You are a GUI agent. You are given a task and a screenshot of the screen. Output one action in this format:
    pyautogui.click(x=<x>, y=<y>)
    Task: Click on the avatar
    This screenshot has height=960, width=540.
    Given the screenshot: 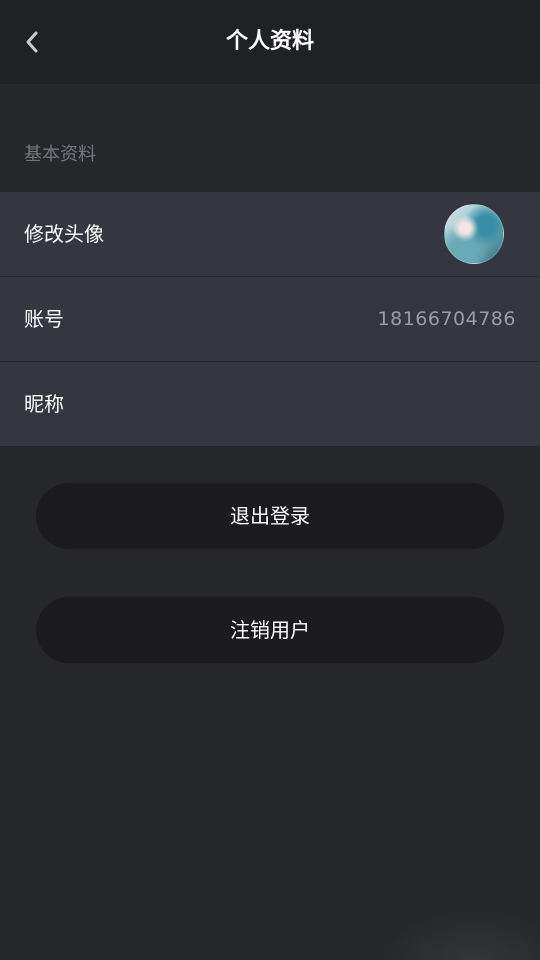 What is the action you would take?
    pyautogui.click(x=474, y=234)
    